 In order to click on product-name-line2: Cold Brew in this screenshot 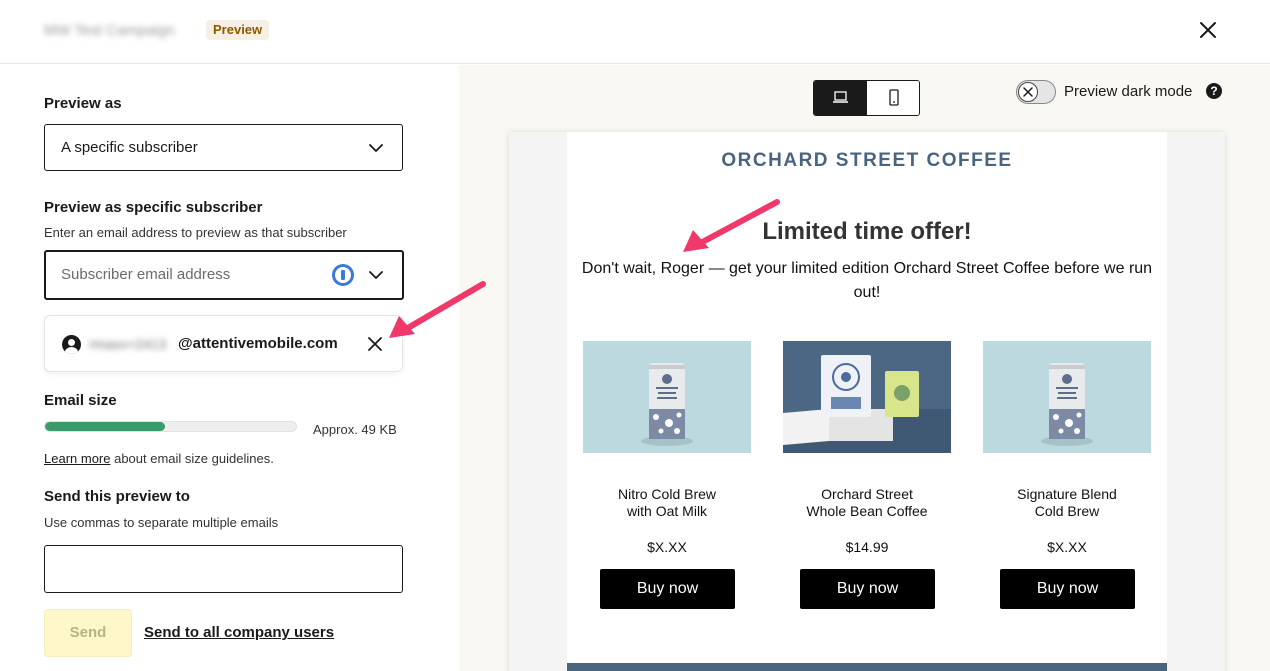, I will do `click(1067, 511)`.